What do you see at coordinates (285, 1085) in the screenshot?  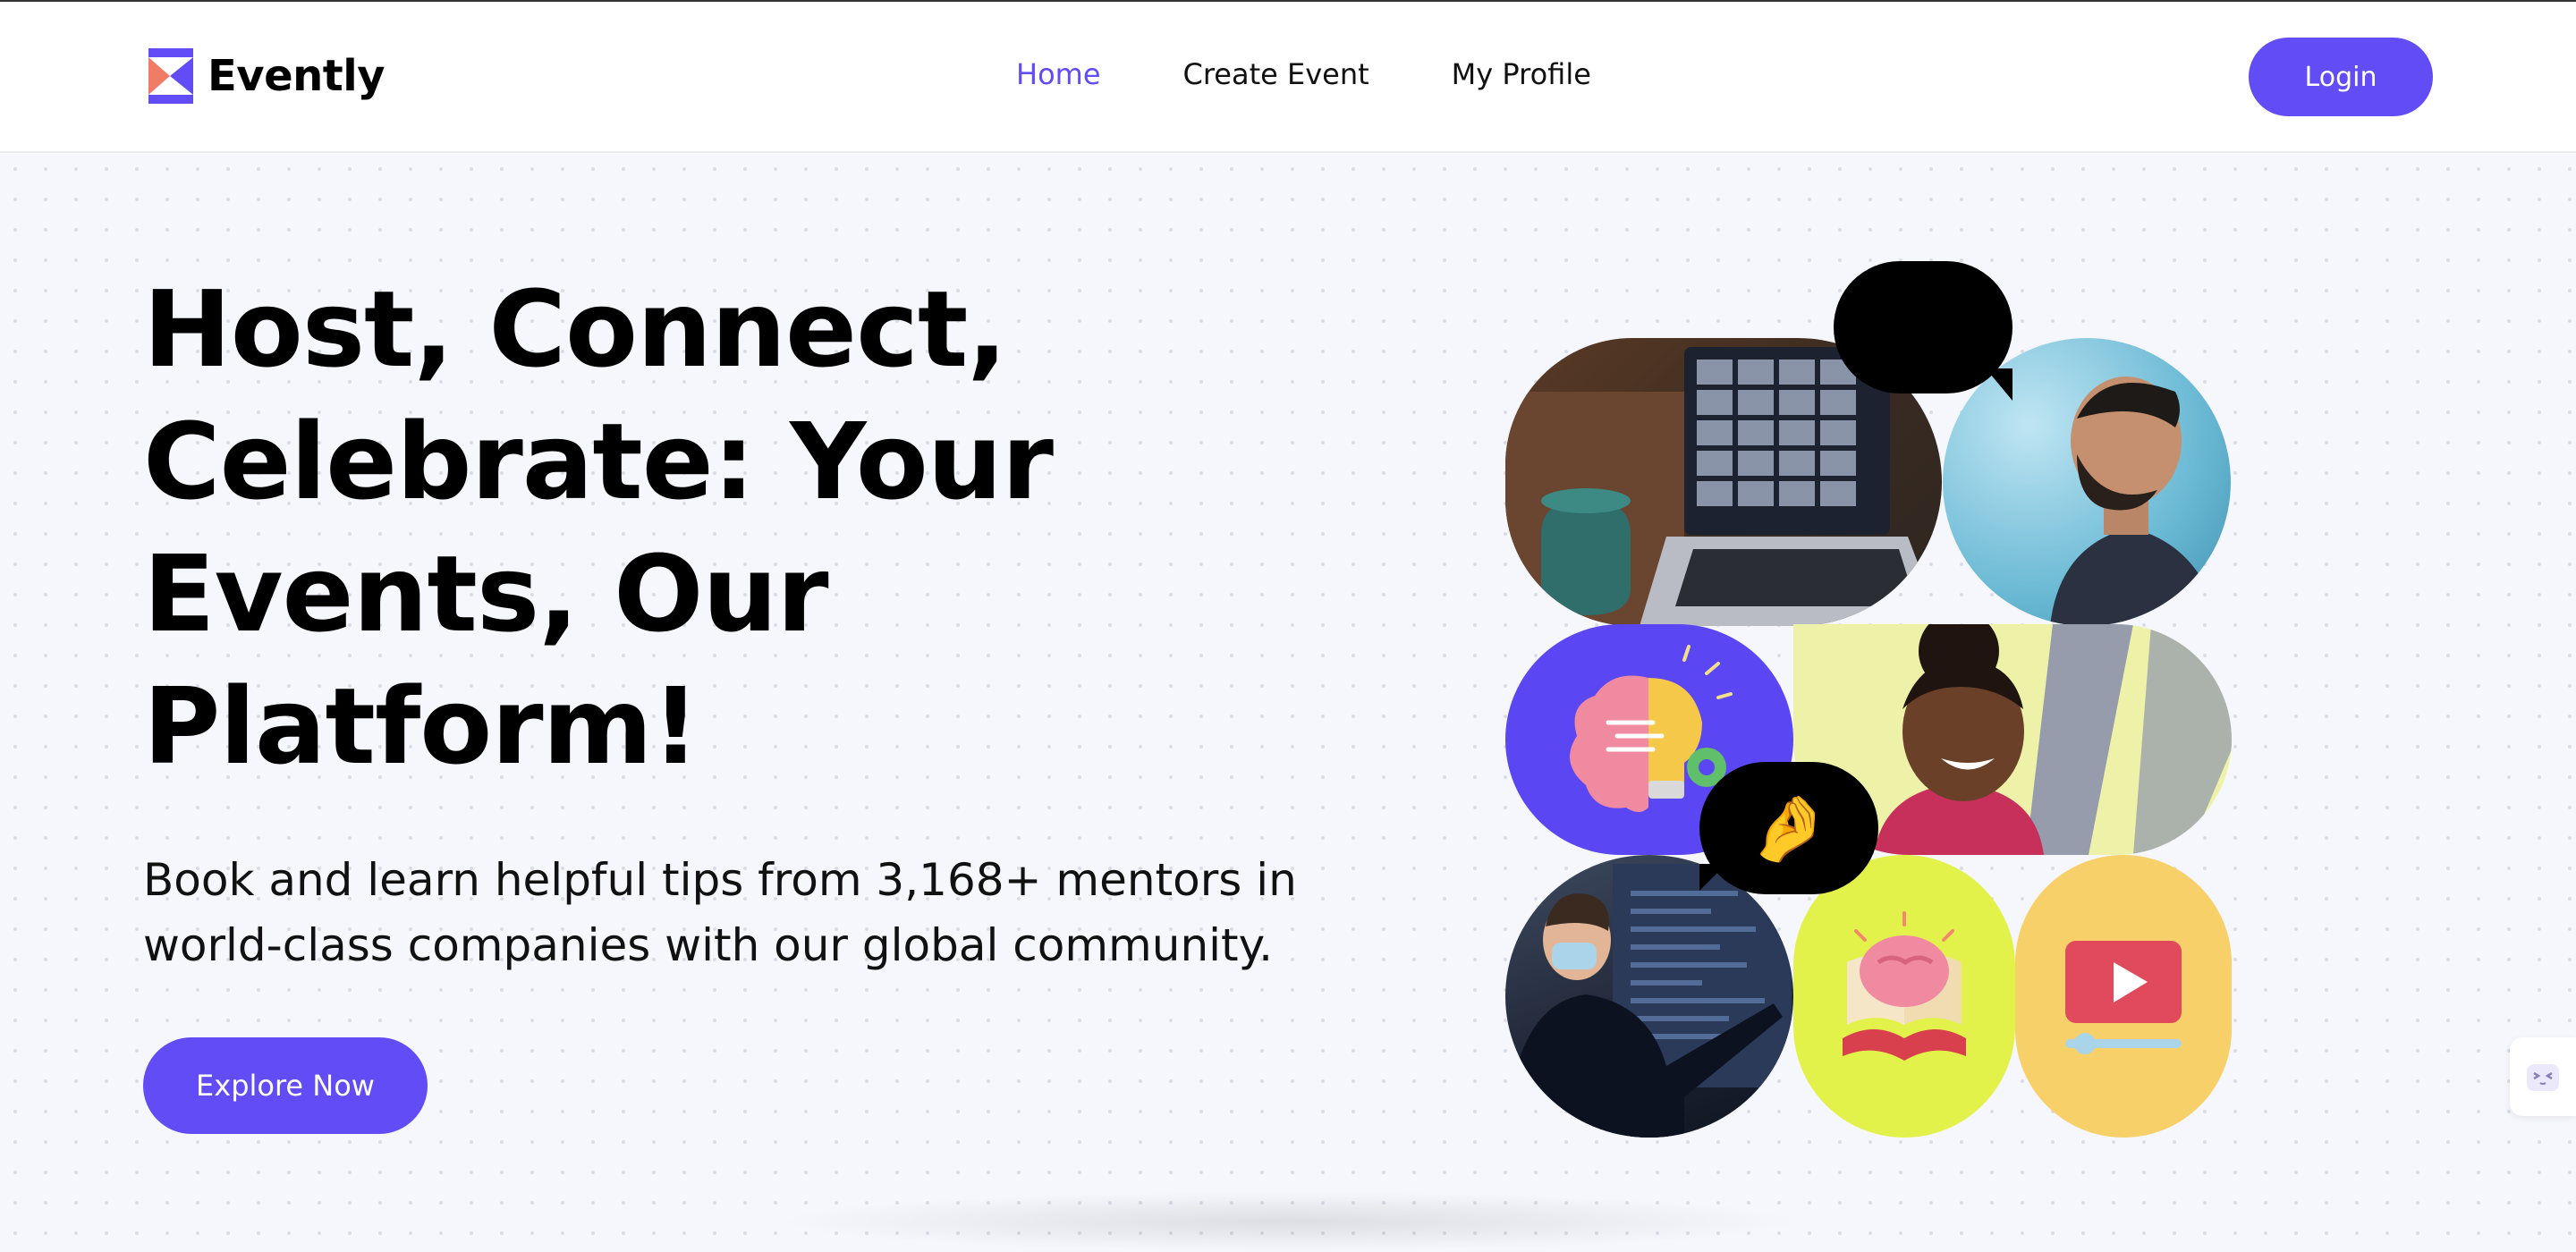 I see `explore-now-button: Explore Now` at bounding box center [285, 1085].